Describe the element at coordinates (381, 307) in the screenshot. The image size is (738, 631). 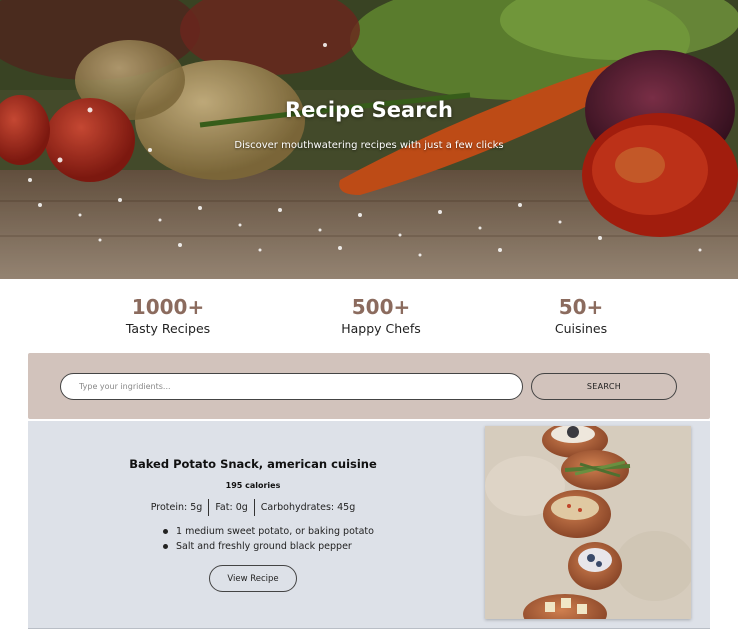
I see `stat-value: 500+` at that location.